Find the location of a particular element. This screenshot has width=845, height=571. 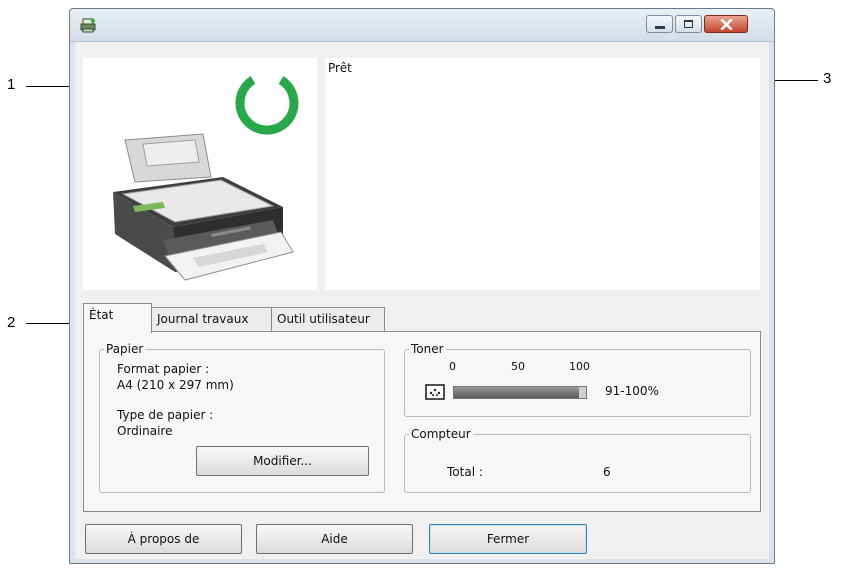

close-button-label: Fermer is located at coordinates (508, 539).